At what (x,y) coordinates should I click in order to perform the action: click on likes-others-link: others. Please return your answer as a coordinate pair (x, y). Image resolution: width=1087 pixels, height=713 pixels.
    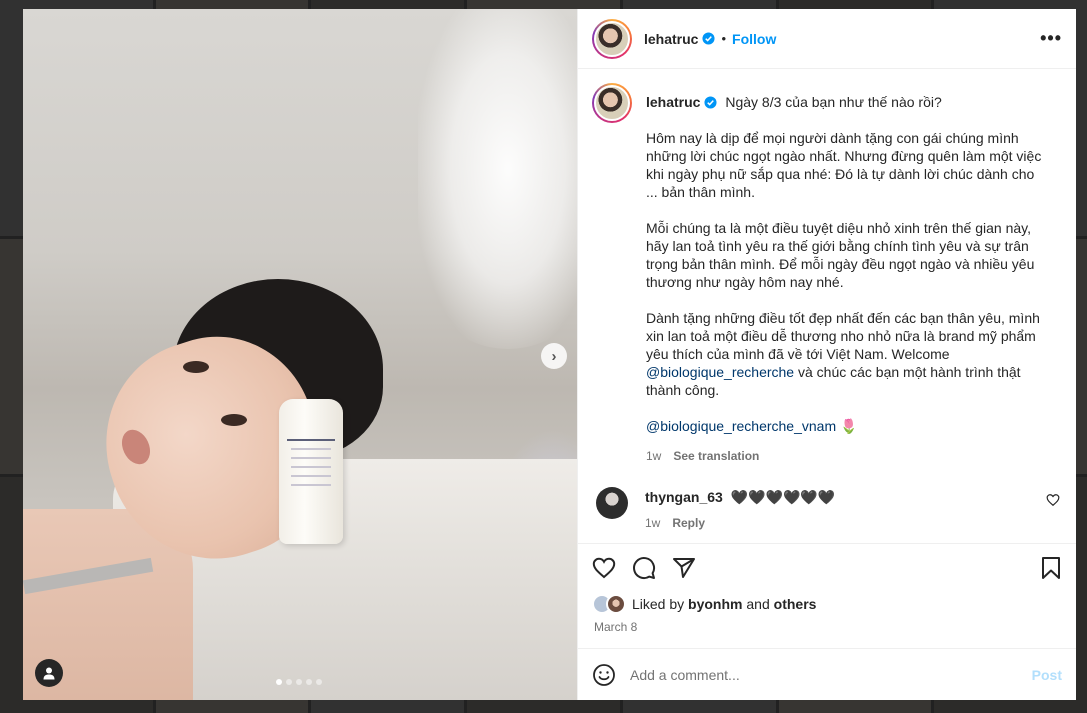
    Looking at the image, I should click on (795, 604).